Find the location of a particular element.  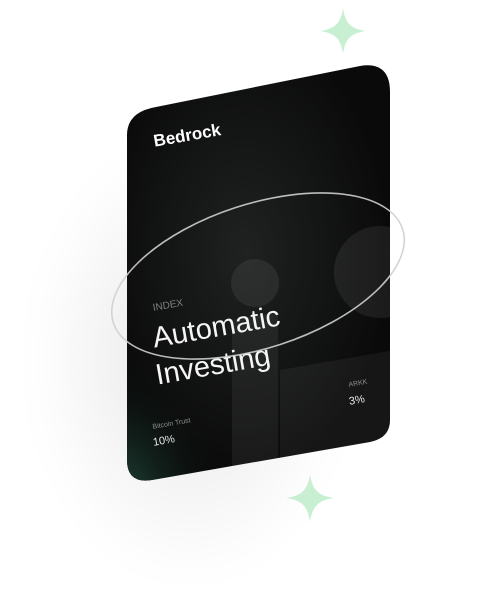

brand-name: Bedrock is located at coordinates (187, 135).